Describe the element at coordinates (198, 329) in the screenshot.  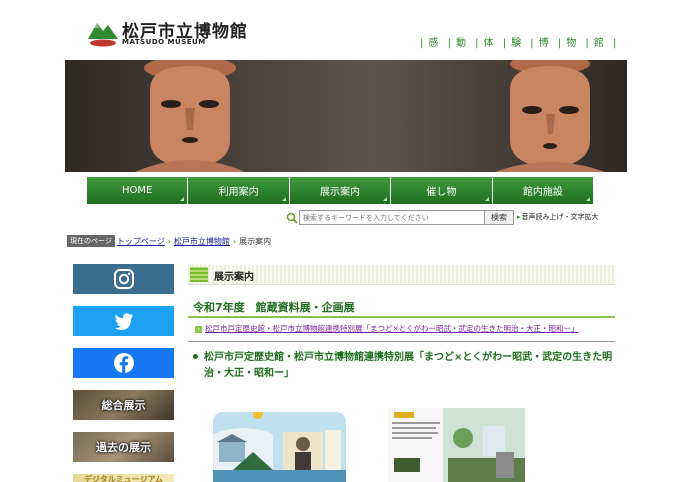
I see `link-arrow-icon: ›` at that location.